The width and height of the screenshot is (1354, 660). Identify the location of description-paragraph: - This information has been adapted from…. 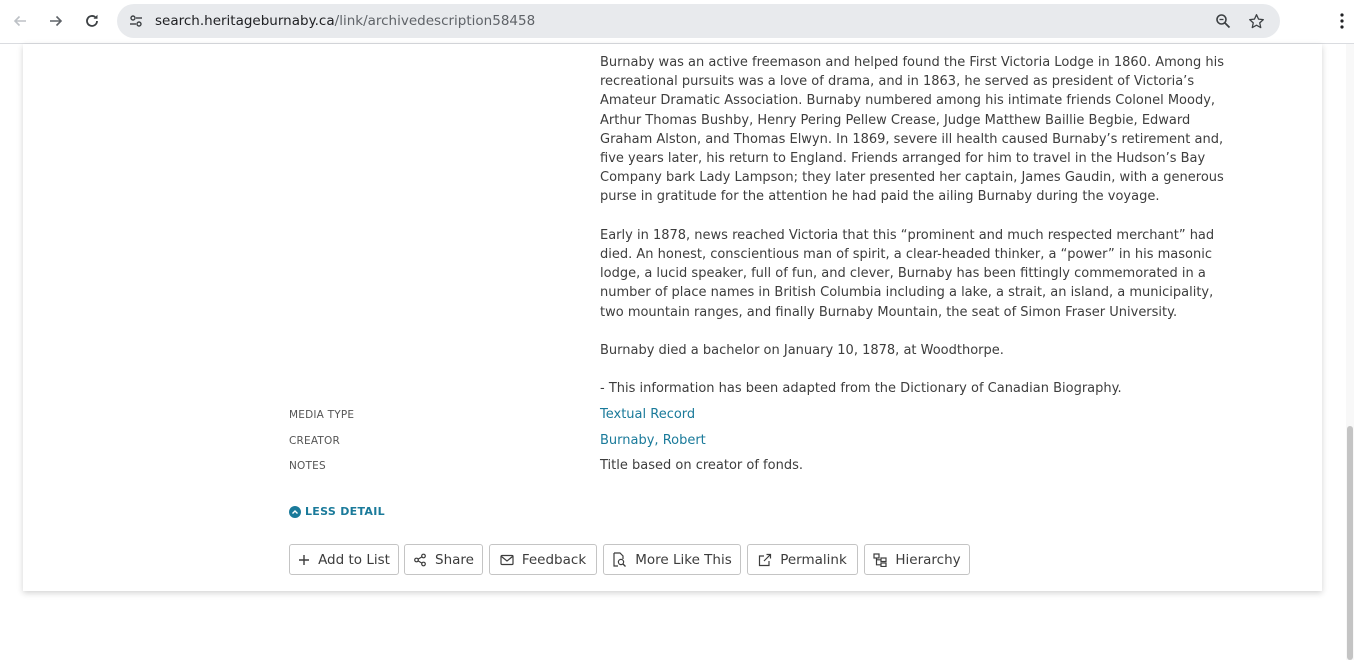
(861, 389).